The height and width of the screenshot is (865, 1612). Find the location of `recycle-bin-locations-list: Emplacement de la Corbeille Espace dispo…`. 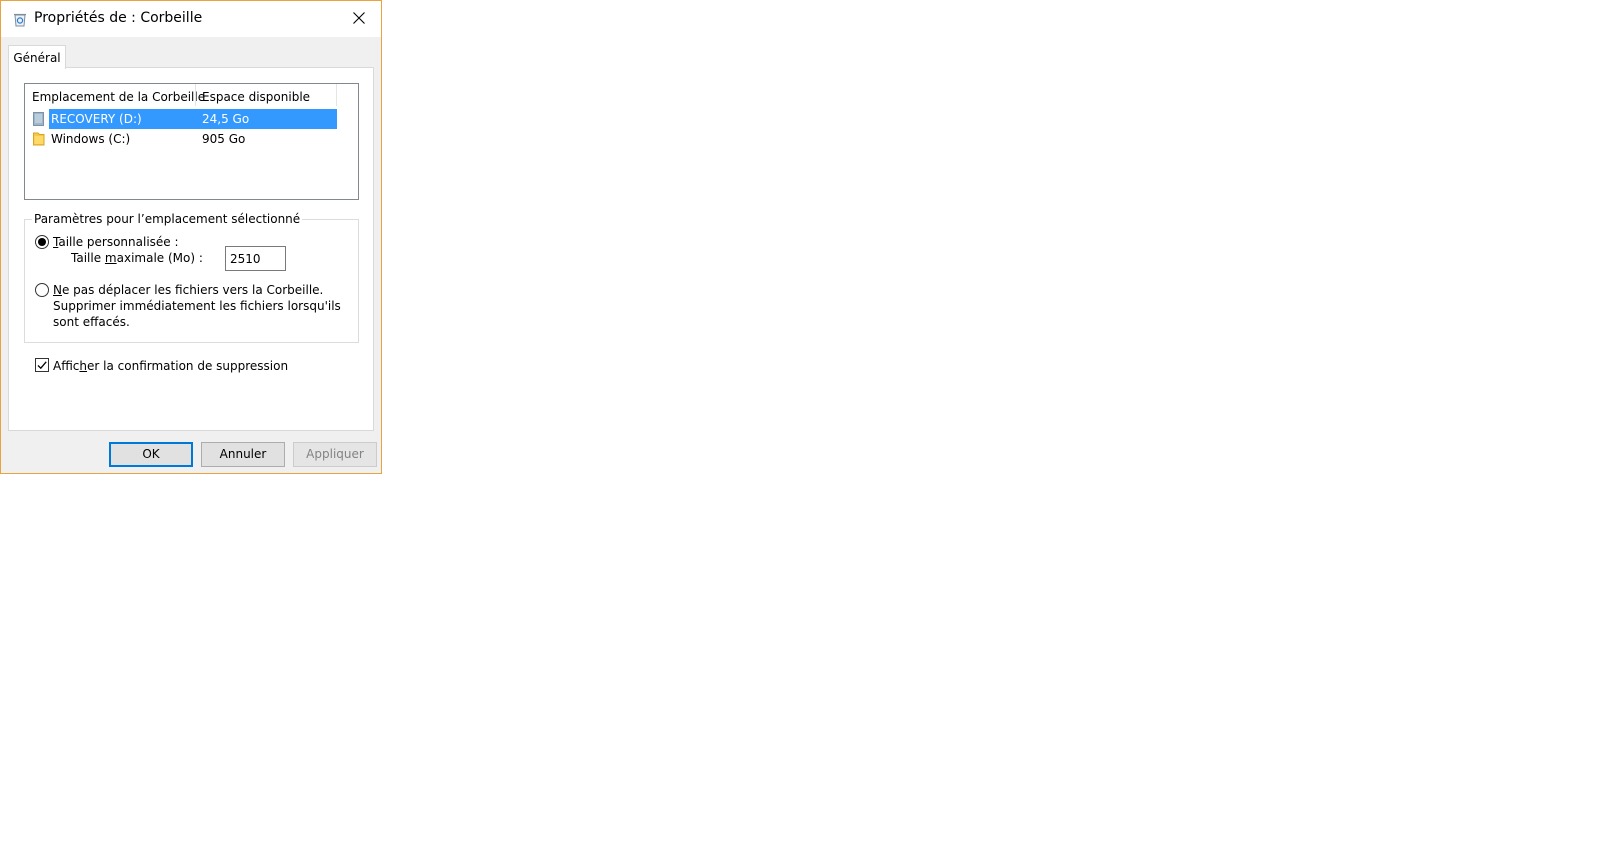

recycle-bin-locations-list: Emplacement de la Corbeille Espace dispo… is located at coordinates (191, 141).